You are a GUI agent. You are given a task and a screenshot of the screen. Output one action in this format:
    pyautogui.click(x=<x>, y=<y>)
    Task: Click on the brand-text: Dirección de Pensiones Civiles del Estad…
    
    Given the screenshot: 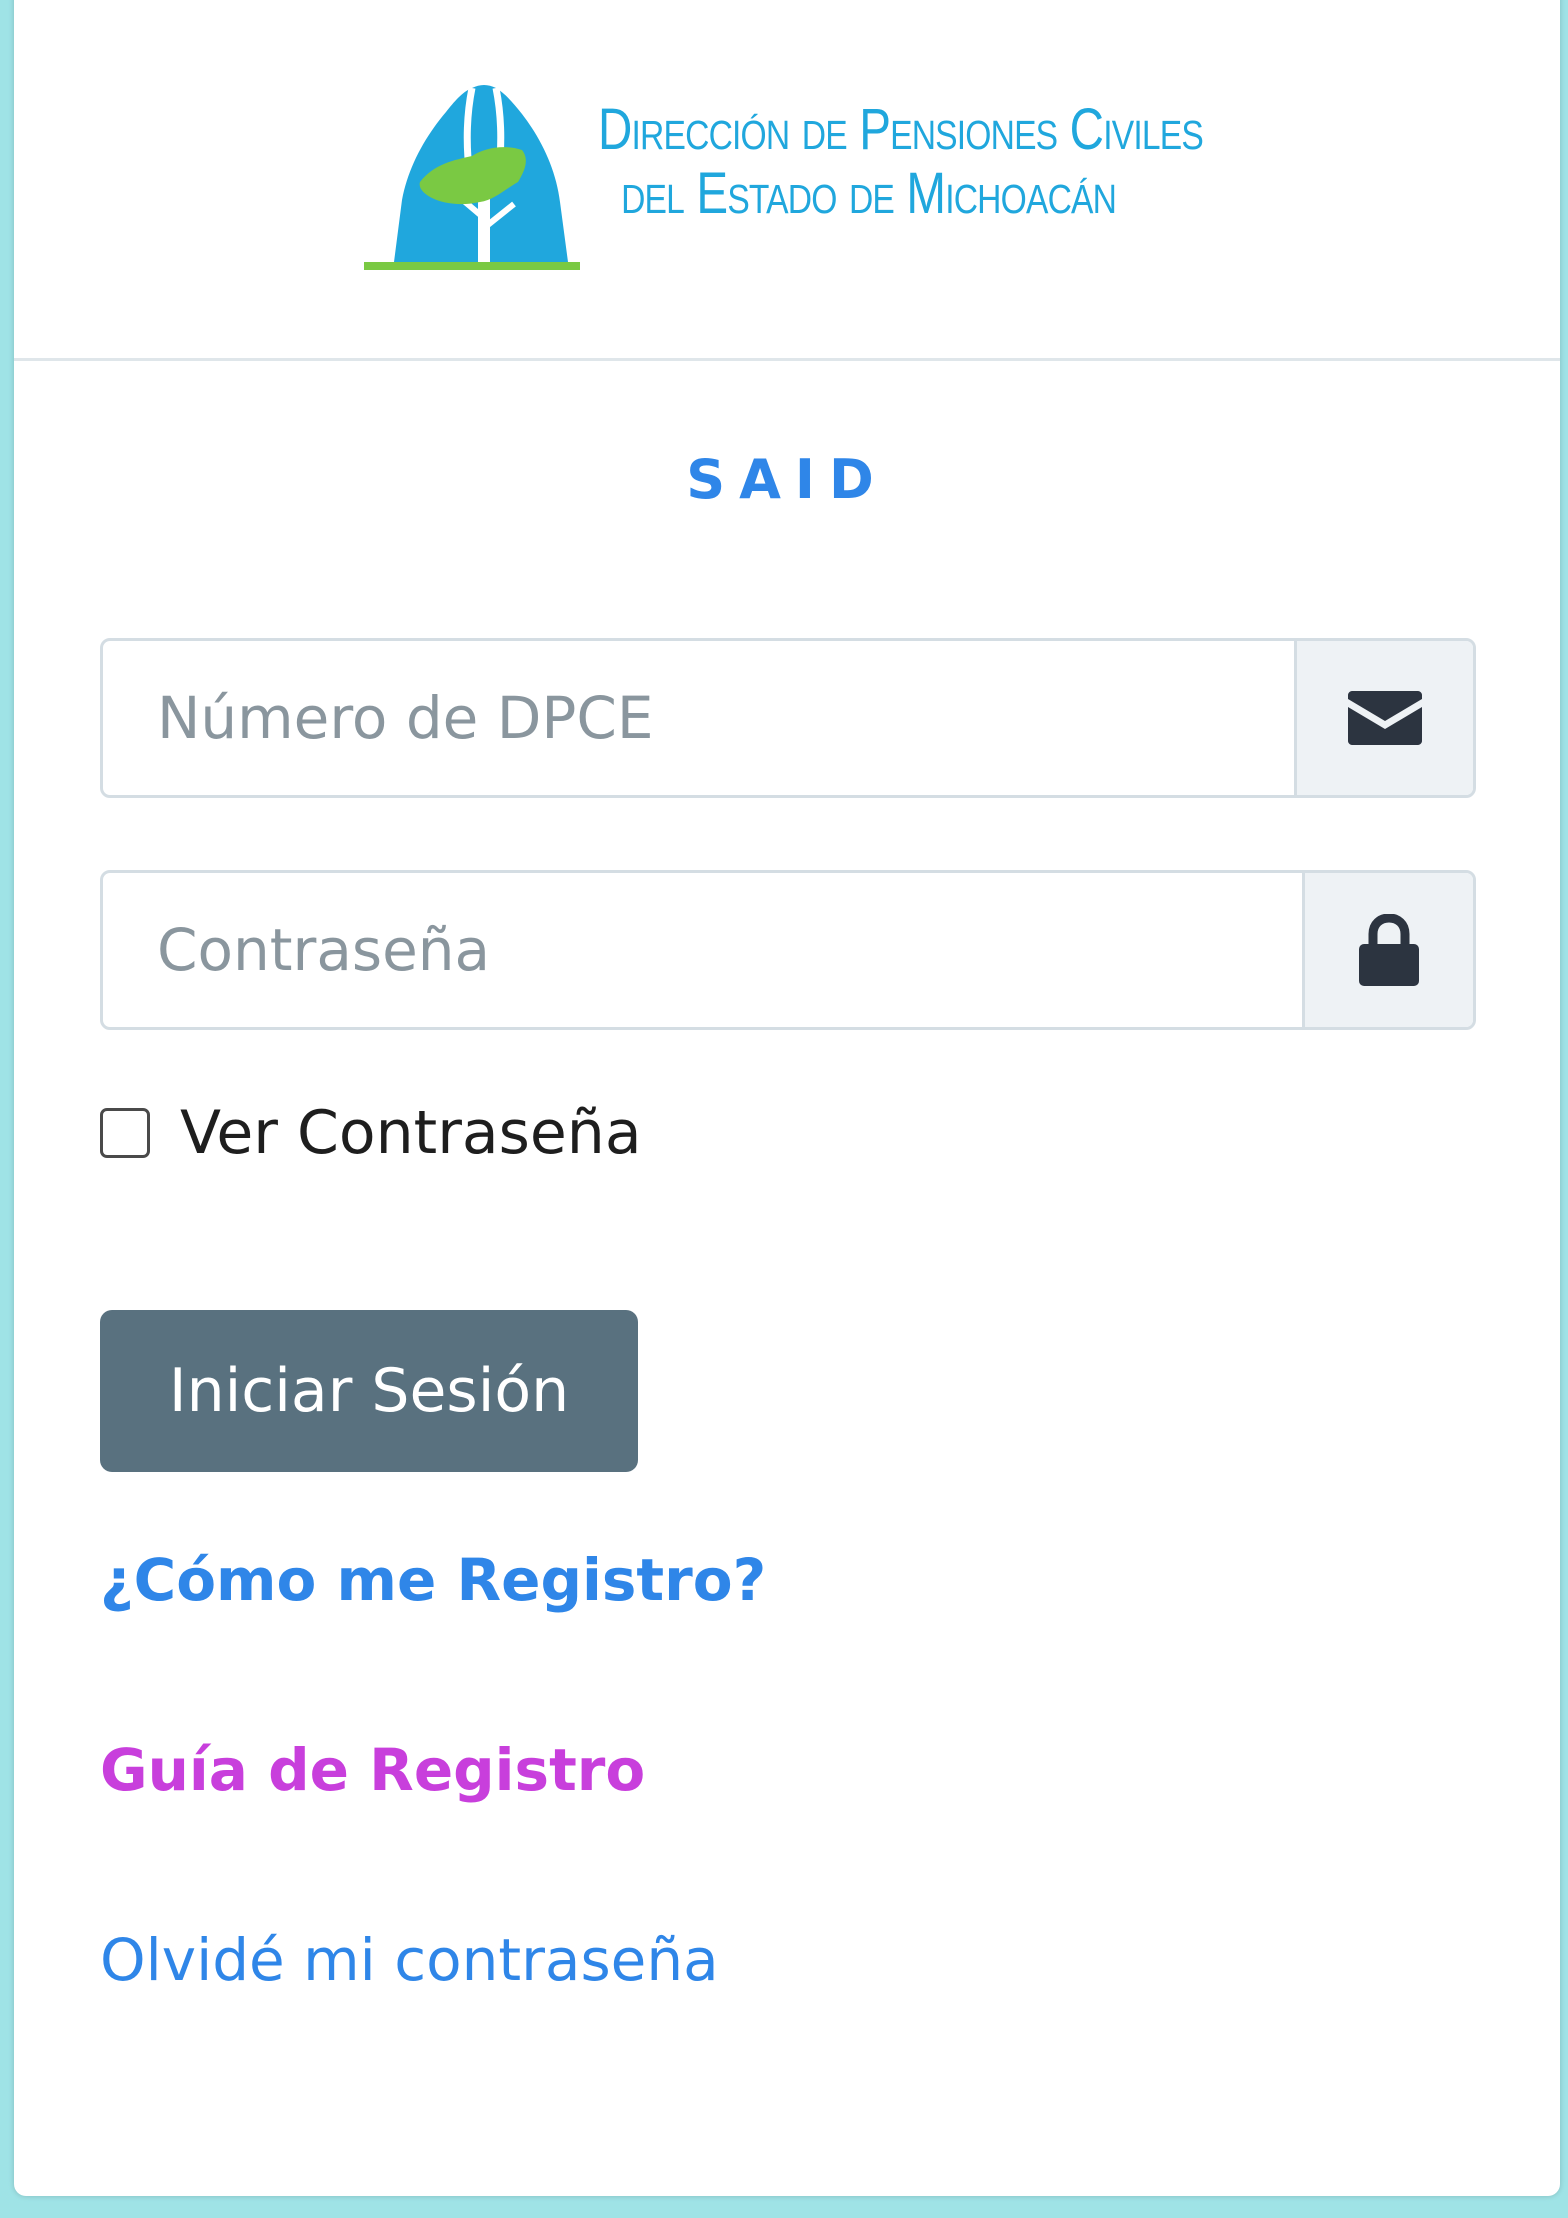 What is the action you would take?
    pyautogui.click(x=901, y=161)
    